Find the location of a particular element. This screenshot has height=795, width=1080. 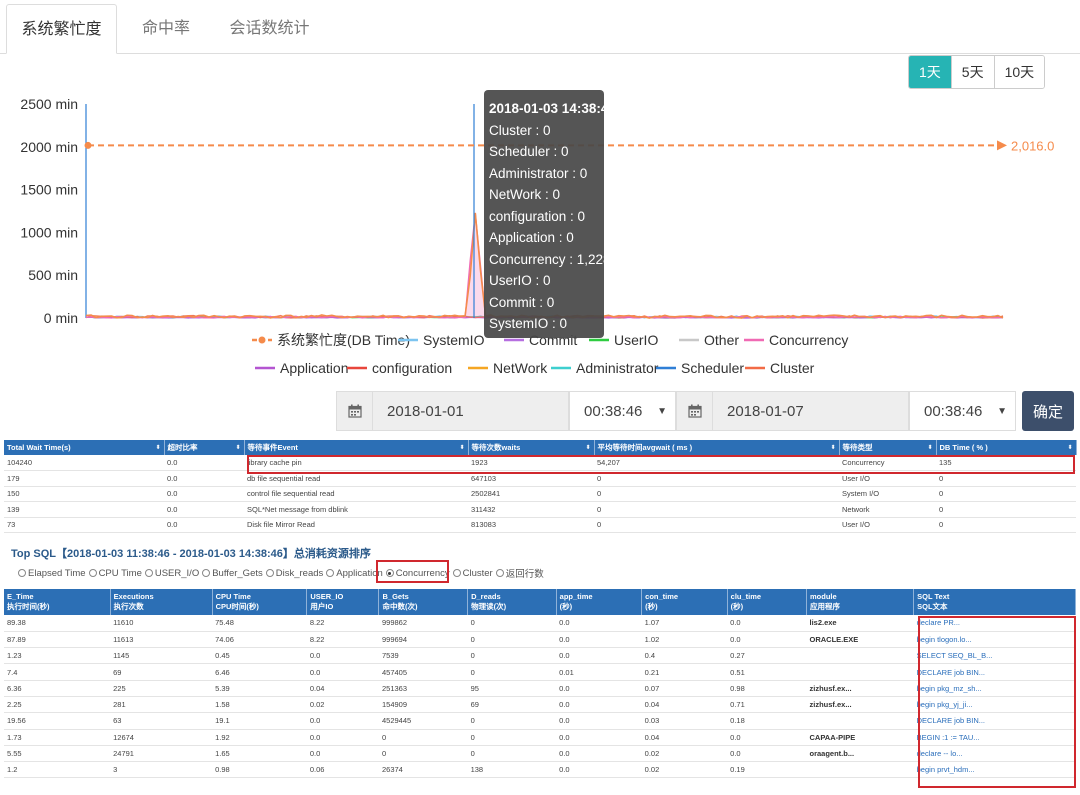

column-header: module 应用程序 is located at coordinates (860, 602).